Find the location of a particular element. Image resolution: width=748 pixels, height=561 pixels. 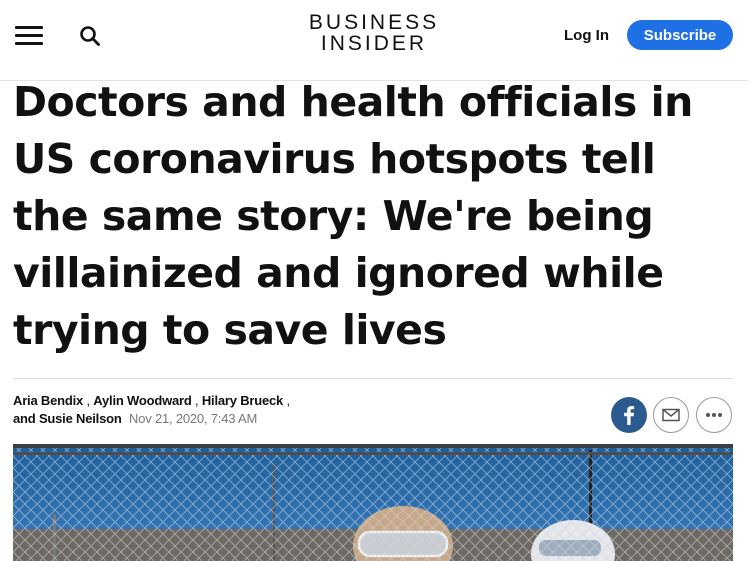

email-share-button is located at coordinates (671, 415).